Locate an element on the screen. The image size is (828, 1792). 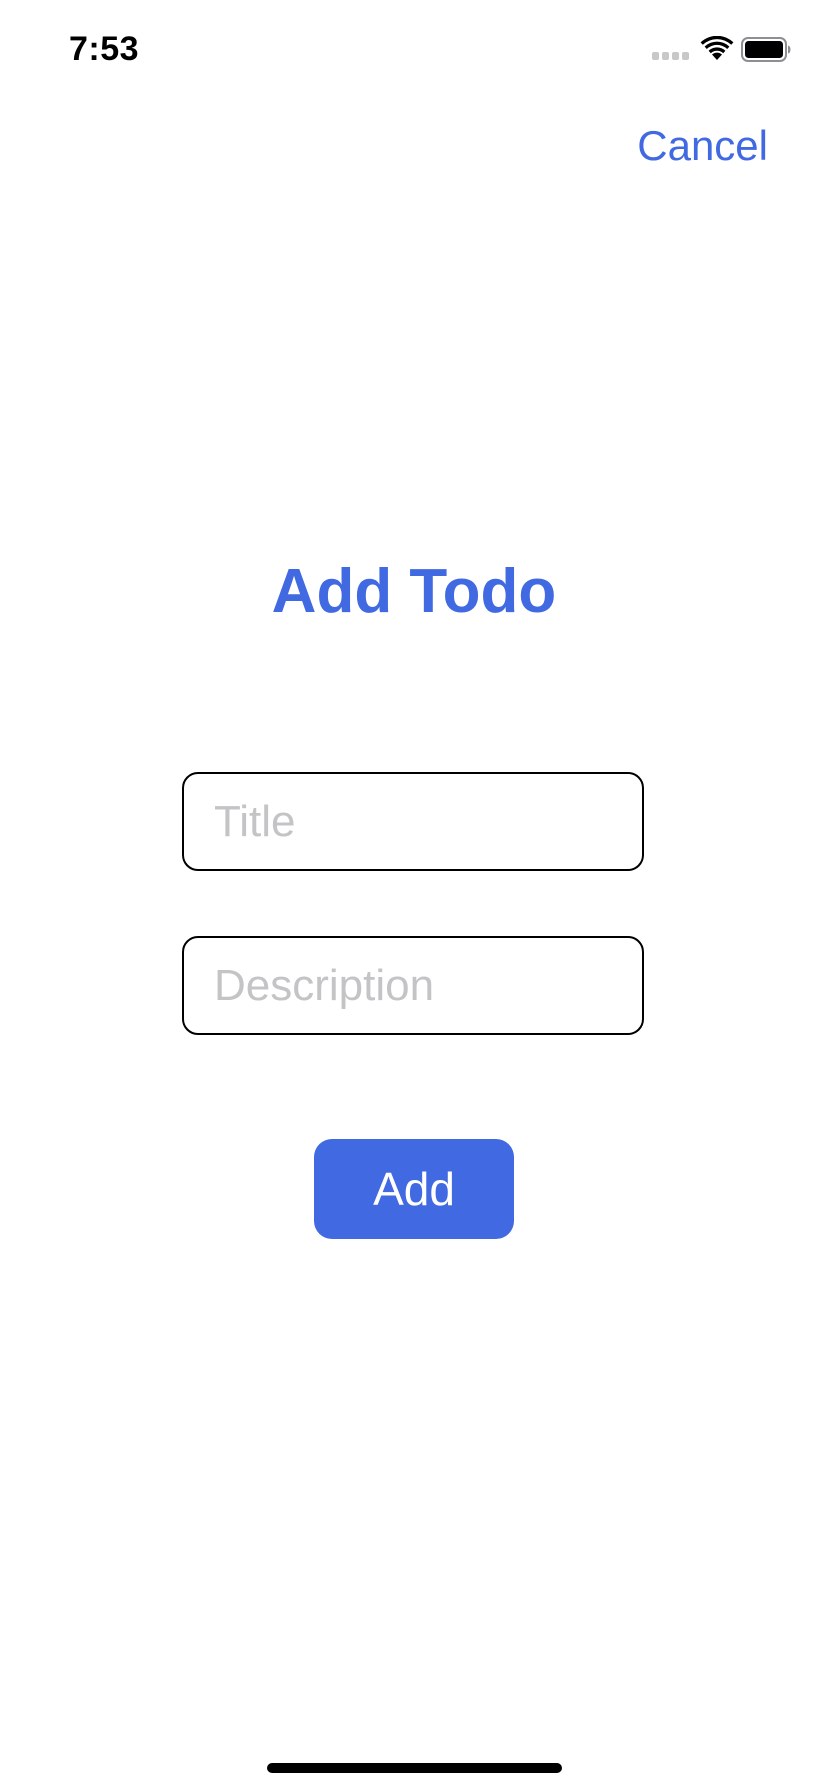
wifi-icon is located at coordinates (717, 48).